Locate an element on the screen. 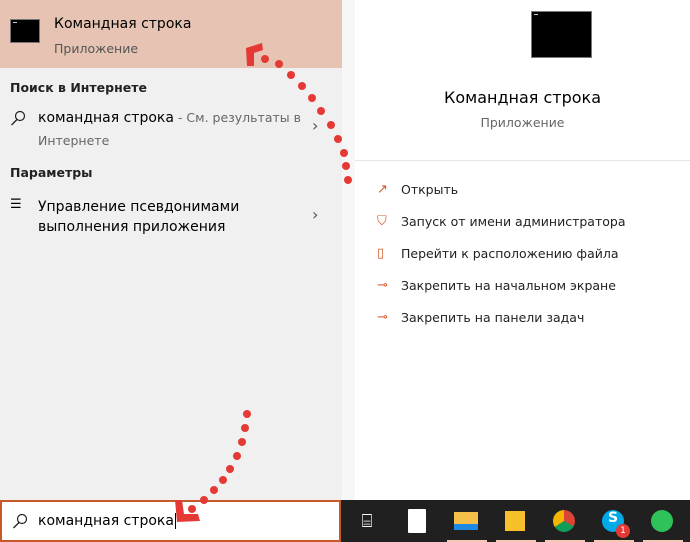 This screenshot has width=690, height=542. arrow-to-best-match is located at coordinates (299, 113).